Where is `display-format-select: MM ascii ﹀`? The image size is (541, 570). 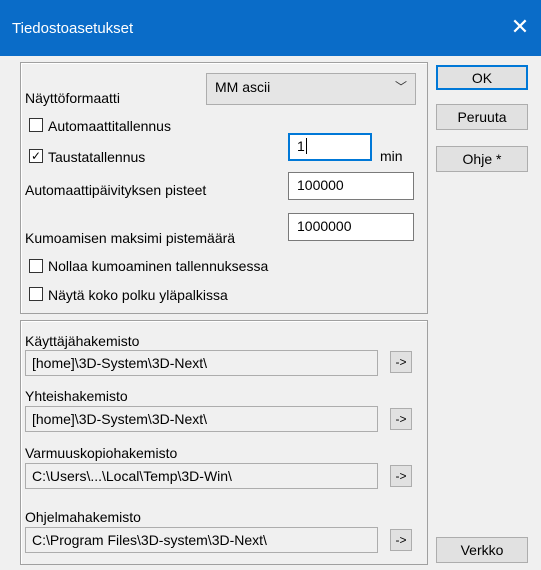 display-format-select: MM ascii ﹀ is located at coordinates (311, 89).